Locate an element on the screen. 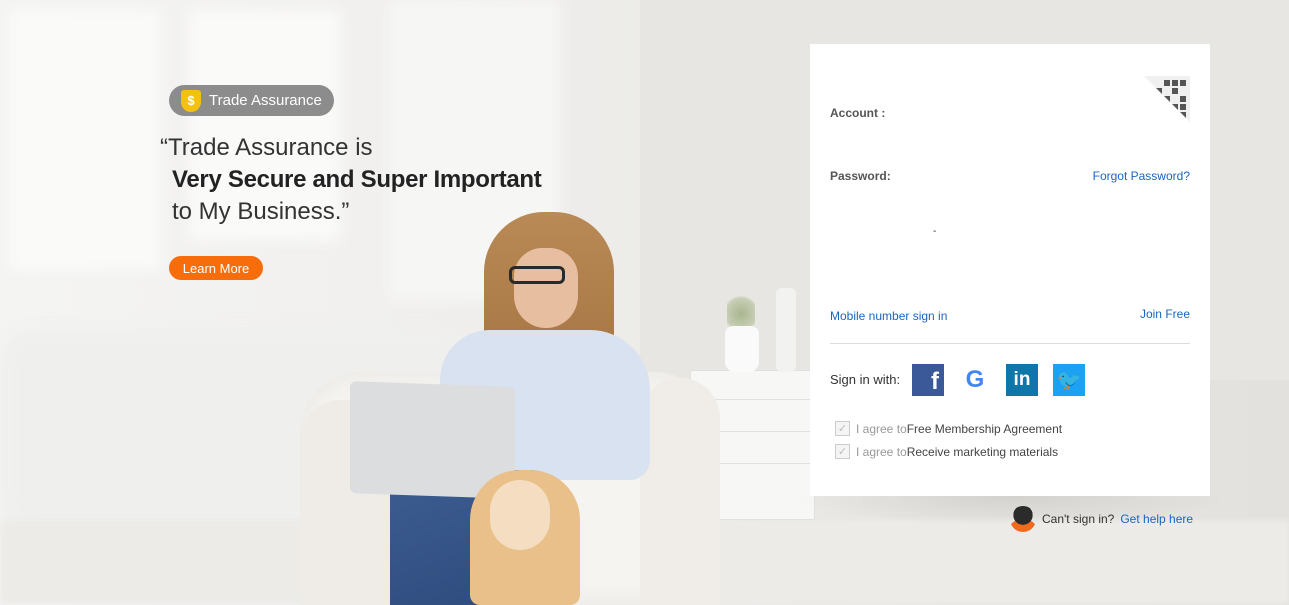 Image resolution: width=1289 pixels, height=605 pixels. get-help-link: Get help here is located at coordinates (1156, 519).